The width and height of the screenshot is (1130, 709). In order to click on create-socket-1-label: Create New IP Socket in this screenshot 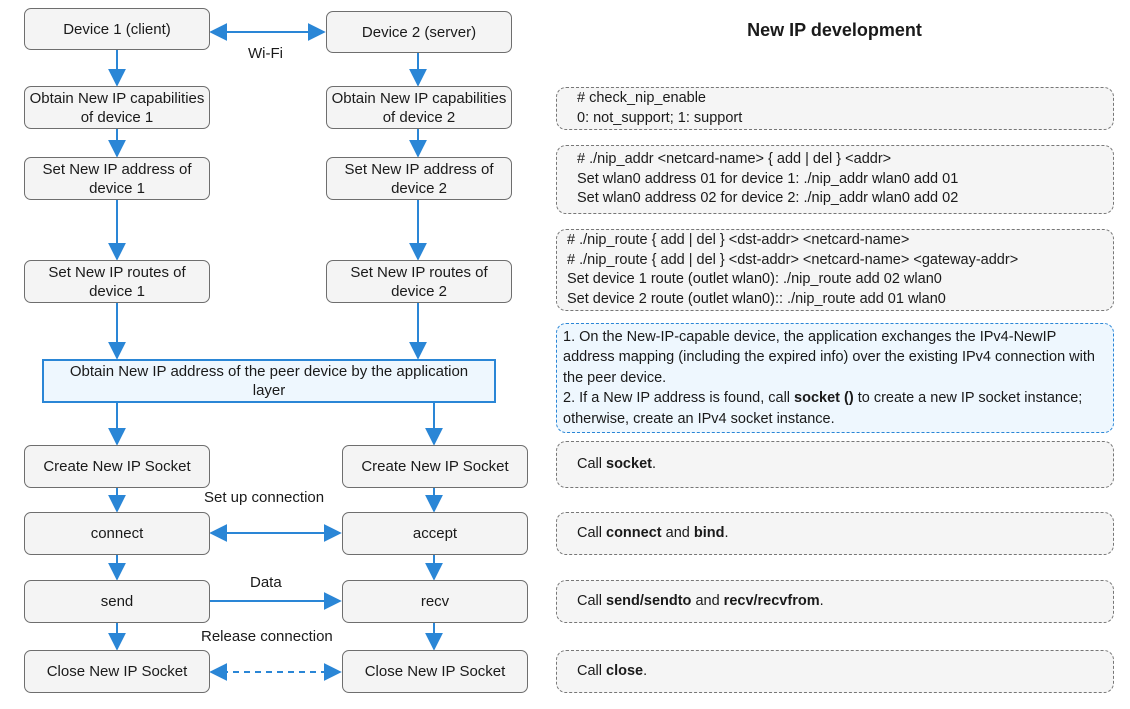, I will do `click(117, 466)`.